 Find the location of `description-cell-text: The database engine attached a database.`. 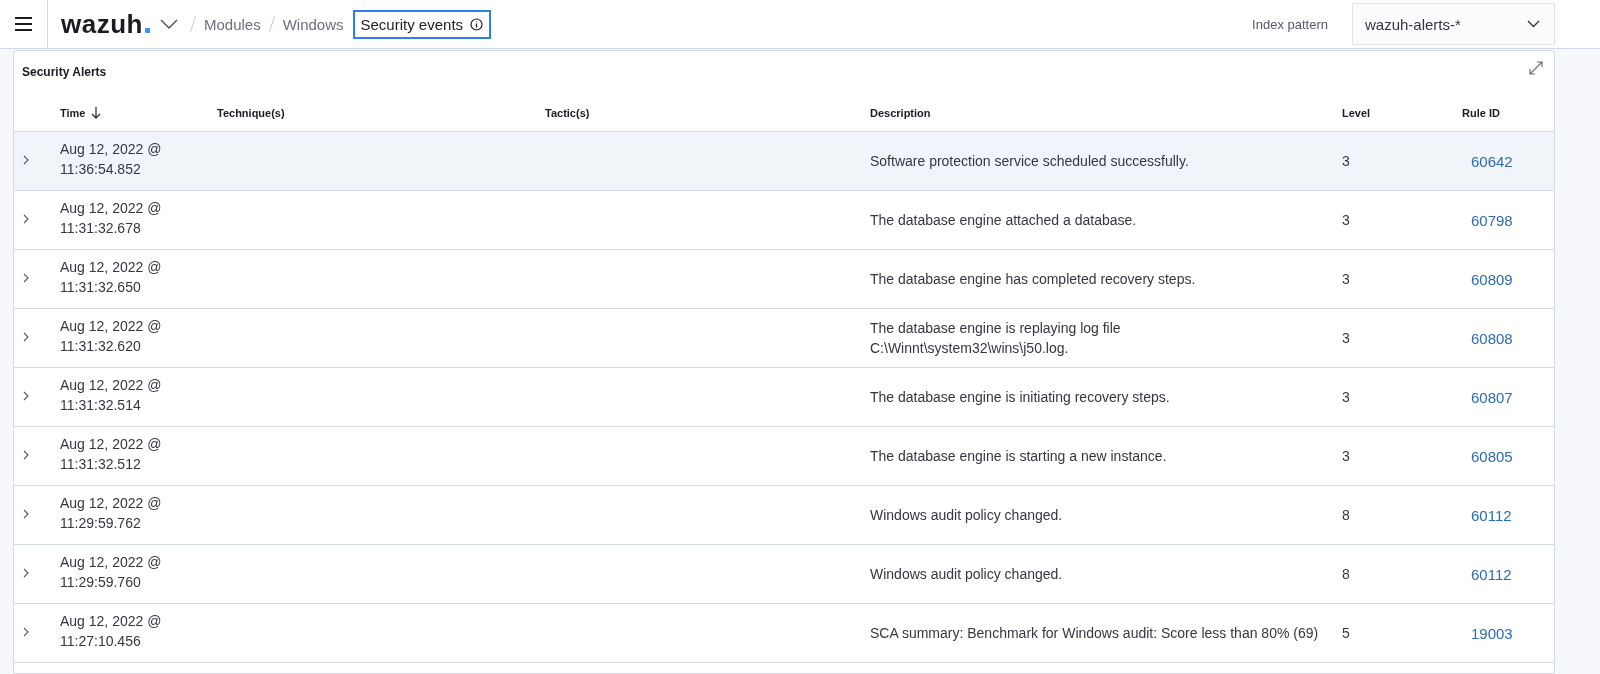

description-cell-text: The database engine attached a database. is located at coordinates (1004, 220).